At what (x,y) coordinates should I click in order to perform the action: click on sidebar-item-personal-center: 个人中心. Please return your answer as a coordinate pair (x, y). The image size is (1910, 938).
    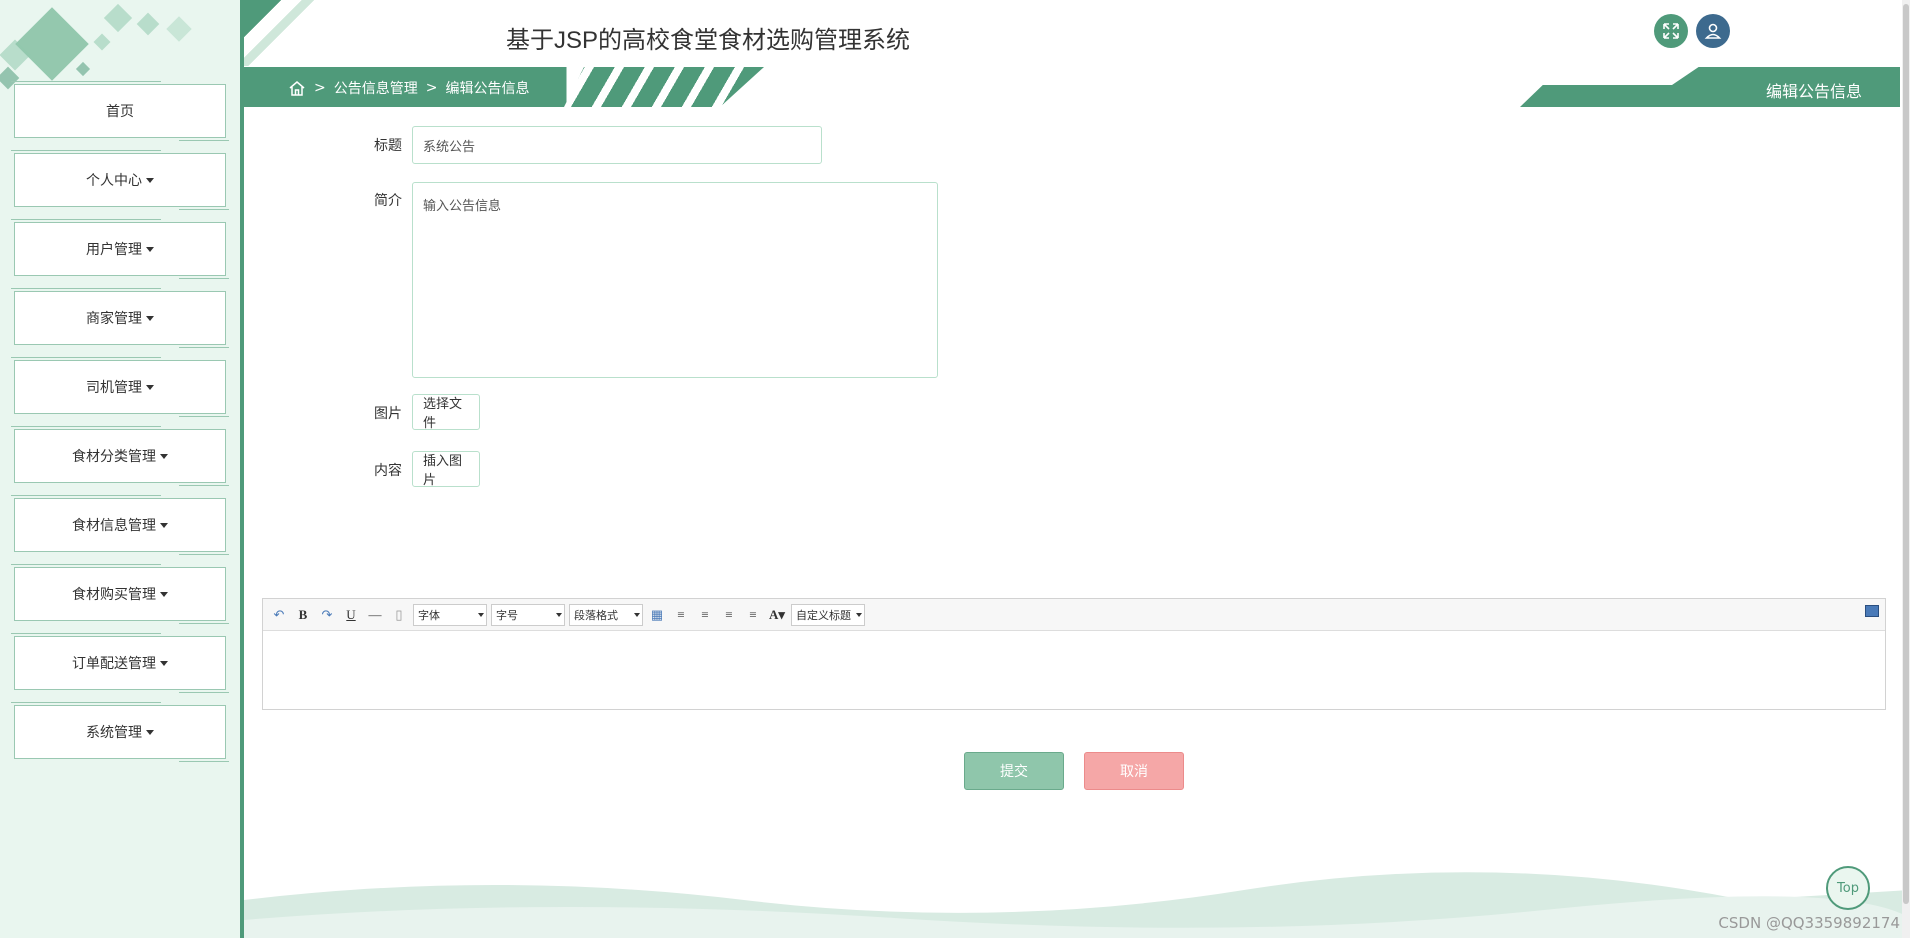
    Looking at the image, I should click on (120, 180).